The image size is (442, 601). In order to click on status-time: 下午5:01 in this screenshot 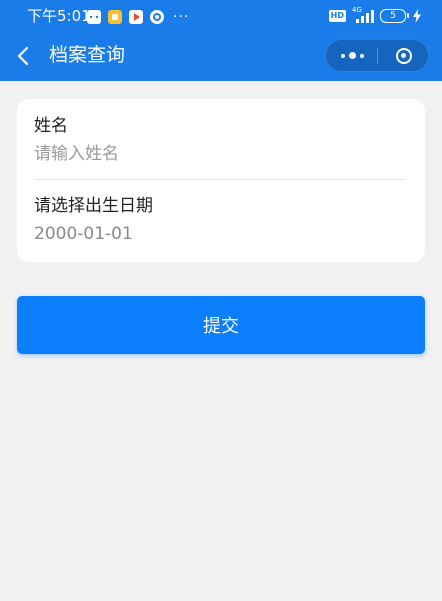, I will do `click(59, 16)`.